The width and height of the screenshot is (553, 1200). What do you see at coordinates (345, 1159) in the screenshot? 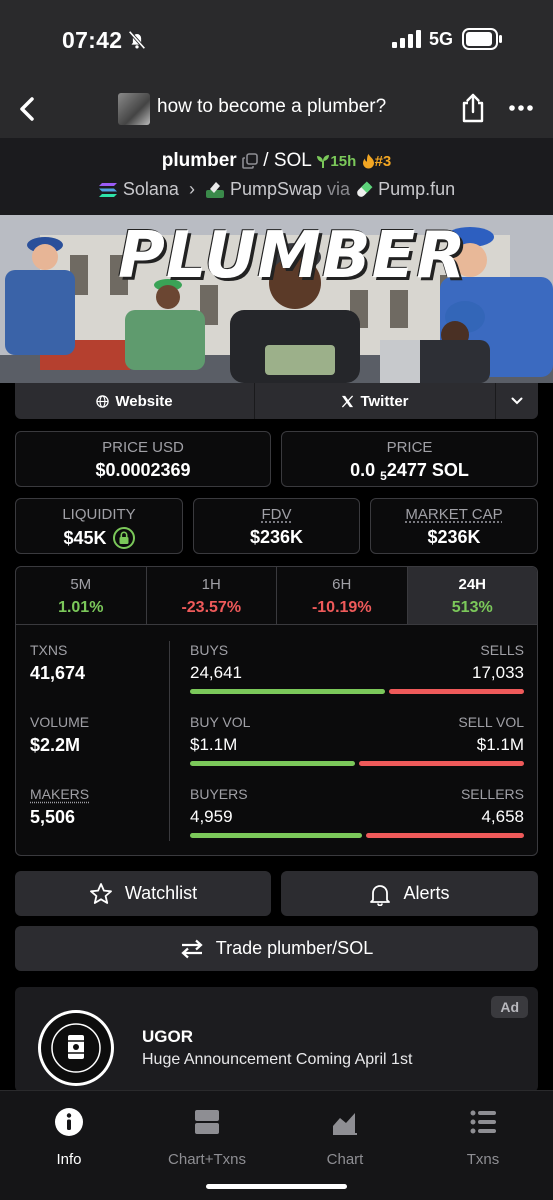
I see `tab-label: Chart` at bounding box center [345, 1159].